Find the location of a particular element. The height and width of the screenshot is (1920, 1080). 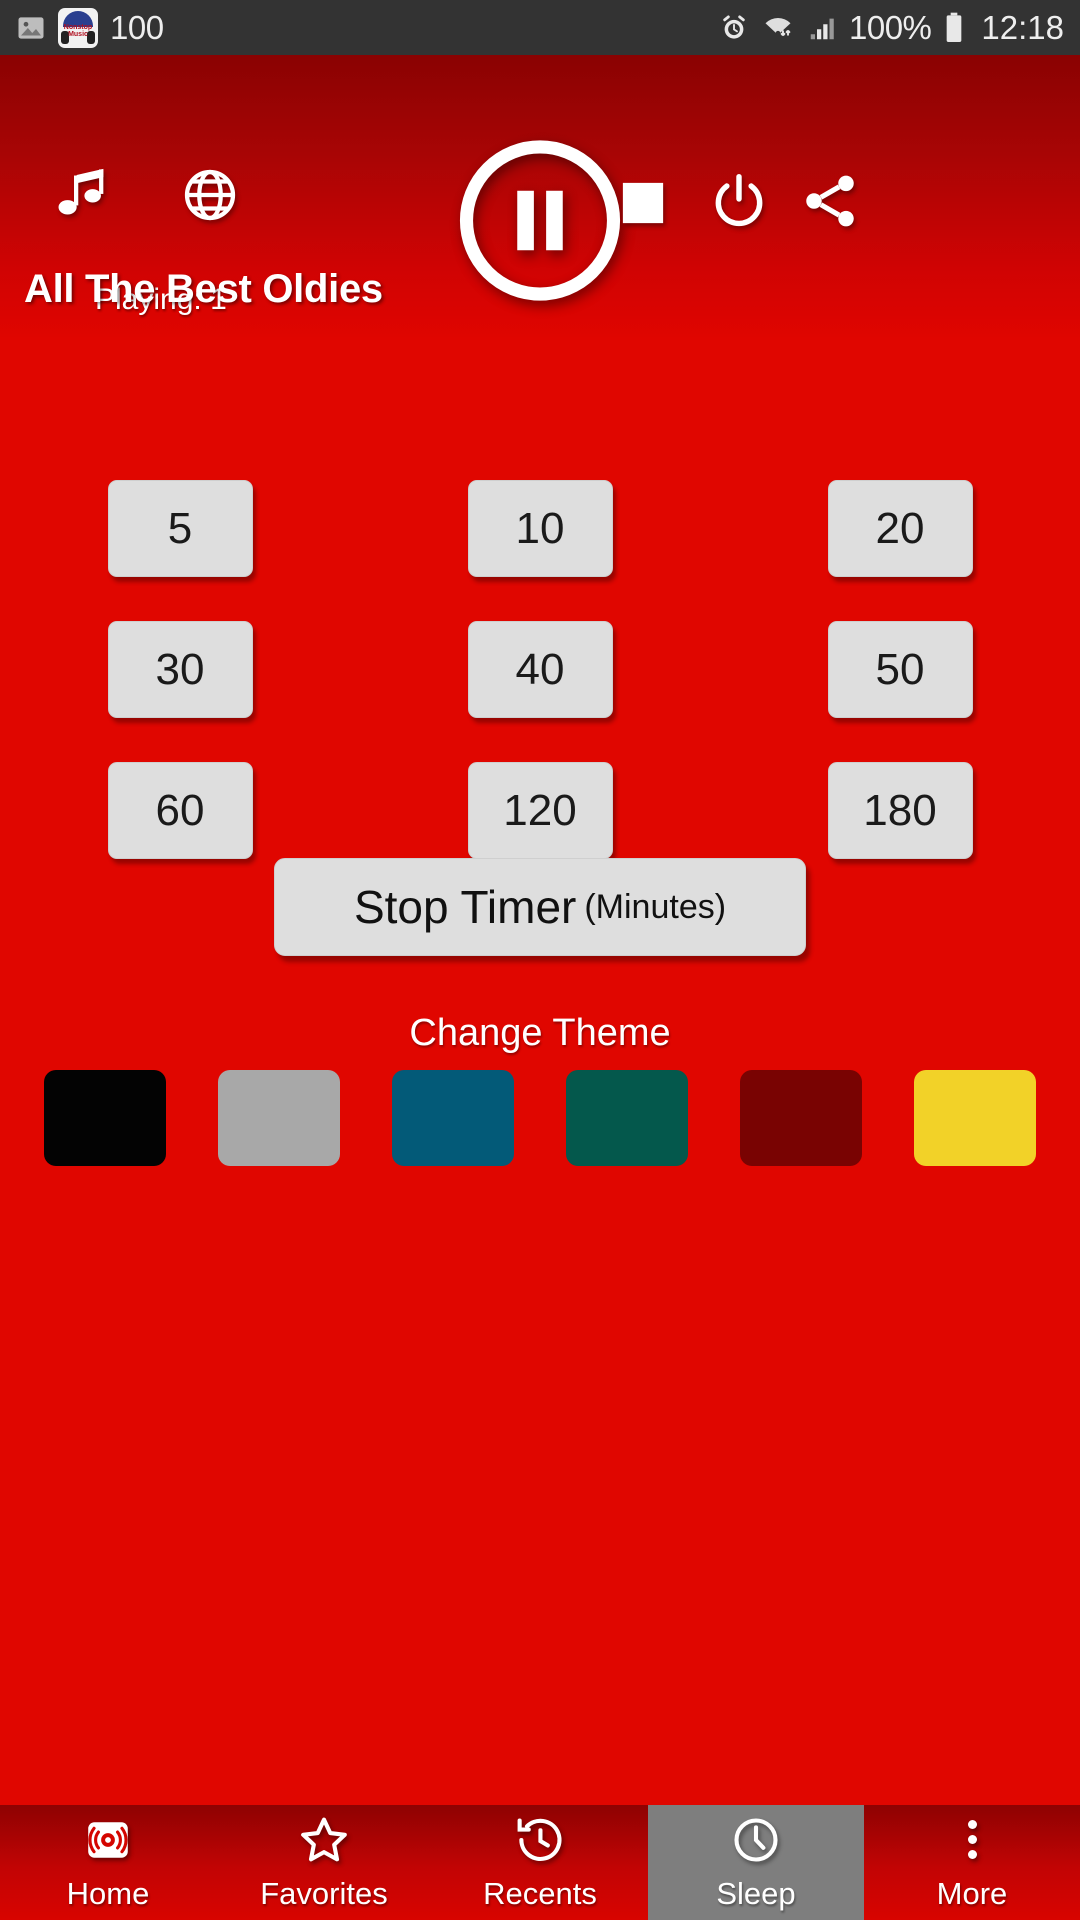

app-badge-line2: Music is located at coordinates (78, 34).